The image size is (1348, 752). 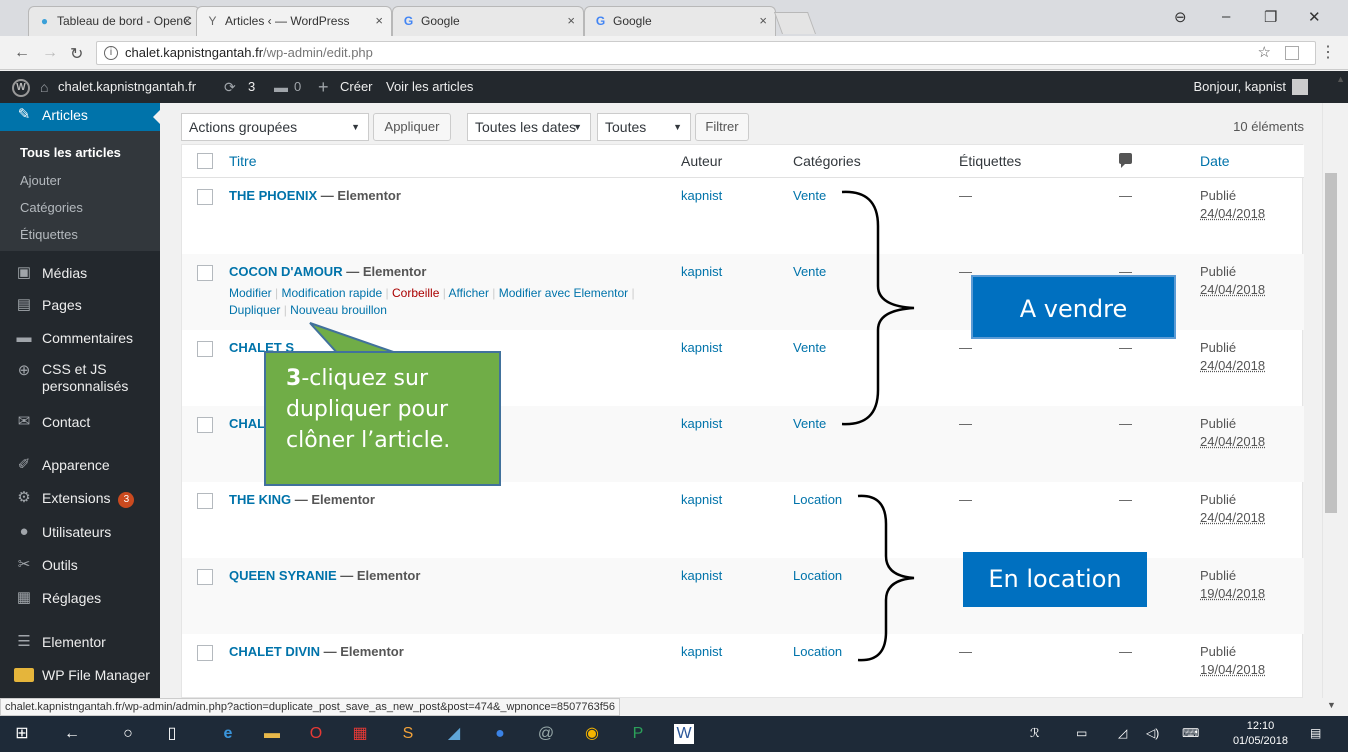 What do you see at coordinates (250, 293) in the screenshot?
I see `edit-link: Modifier` at bounding box center [250, 293].